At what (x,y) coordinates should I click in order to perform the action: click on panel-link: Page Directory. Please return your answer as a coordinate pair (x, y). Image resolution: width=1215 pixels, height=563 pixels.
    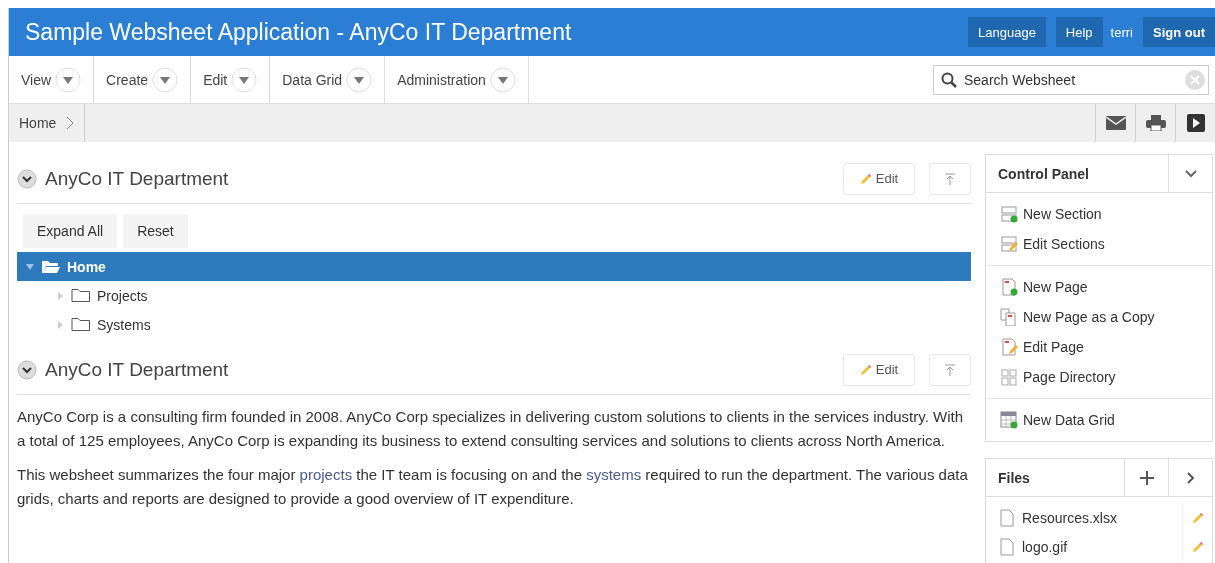
    Looking at the image, I should click on (1099, 377).